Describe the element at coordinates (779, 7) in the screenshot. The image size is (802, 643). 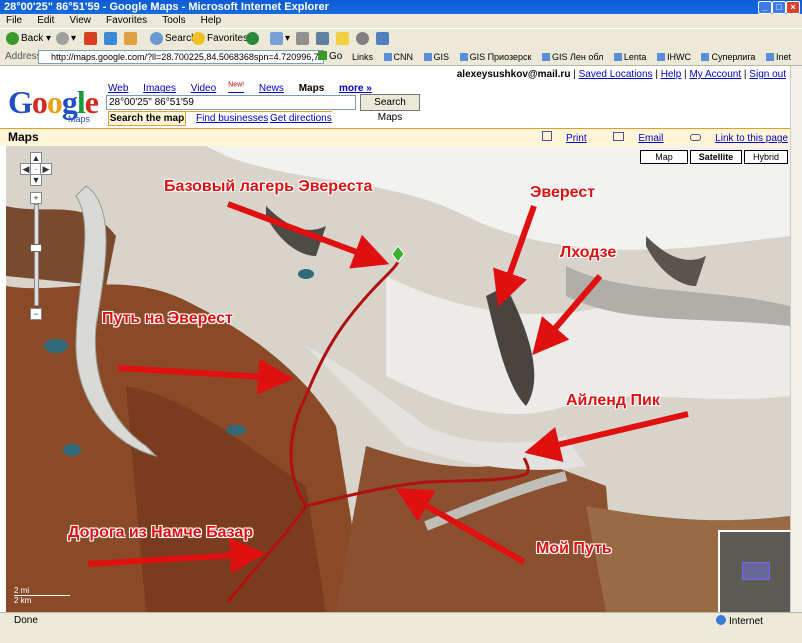
I see `maximize-icon: □` at that location.